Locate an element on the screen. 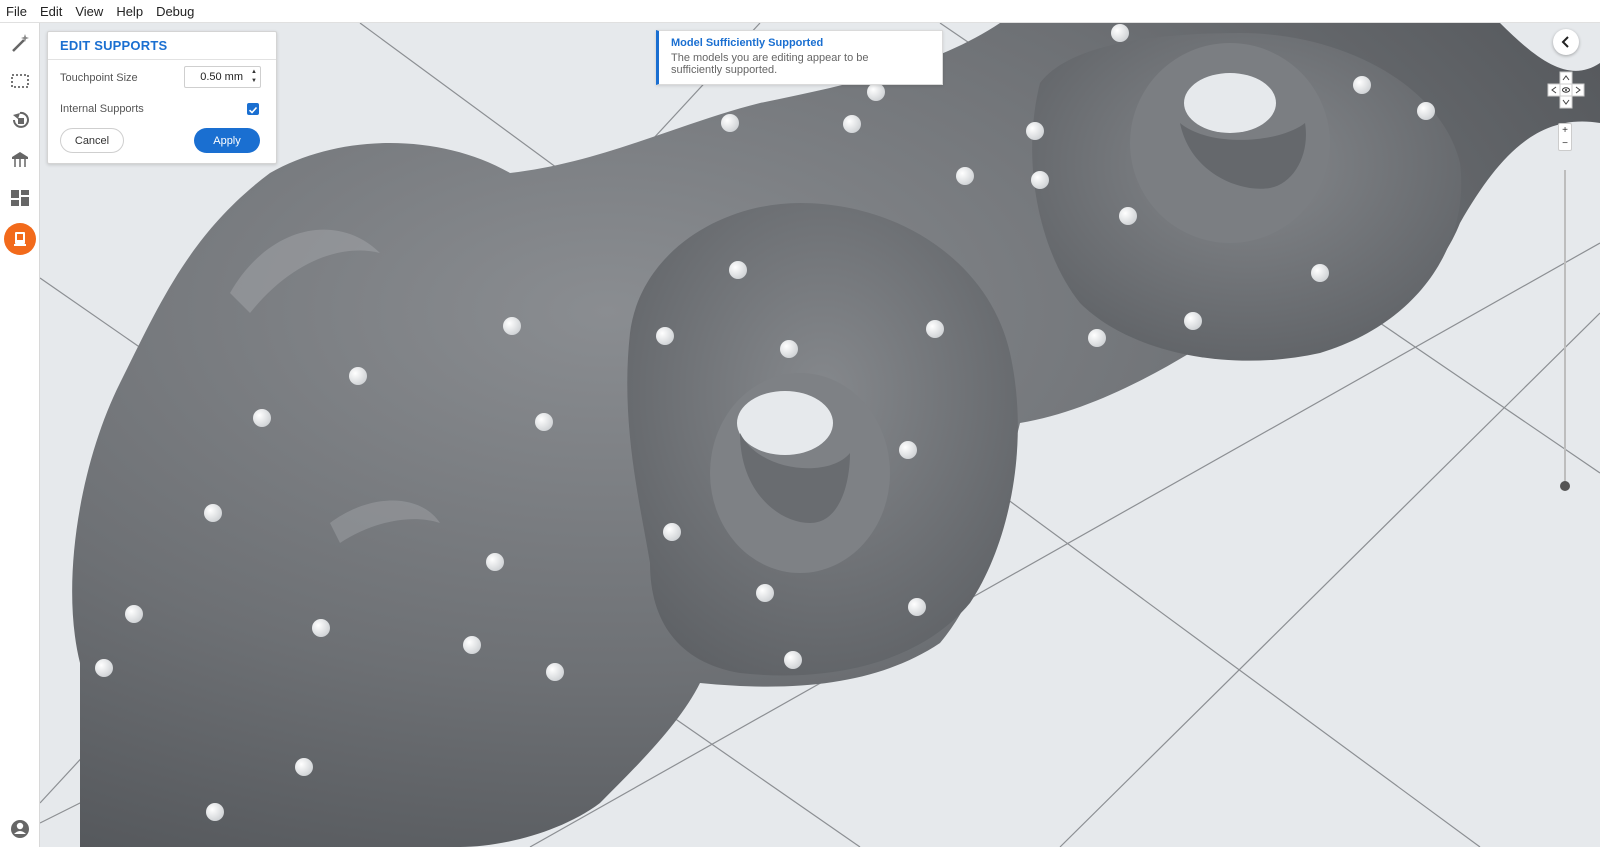 The height and width of the screenshot is (847, 1600). camera-nav-pad is located at coordinates (1566, 90).